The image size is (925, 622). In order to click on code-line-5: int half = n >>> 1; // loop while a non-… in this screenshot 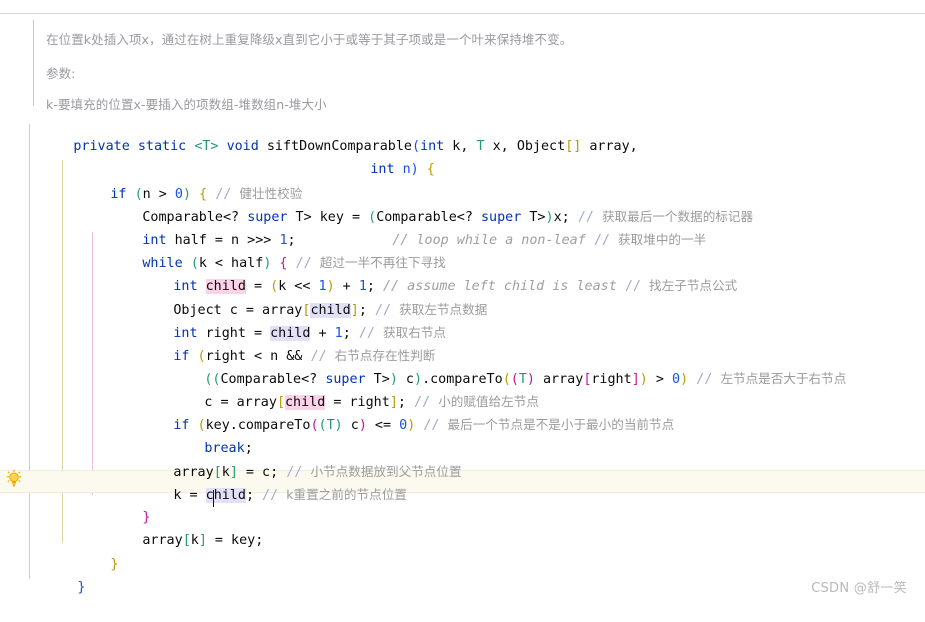, I will do `click(462, 226)`.